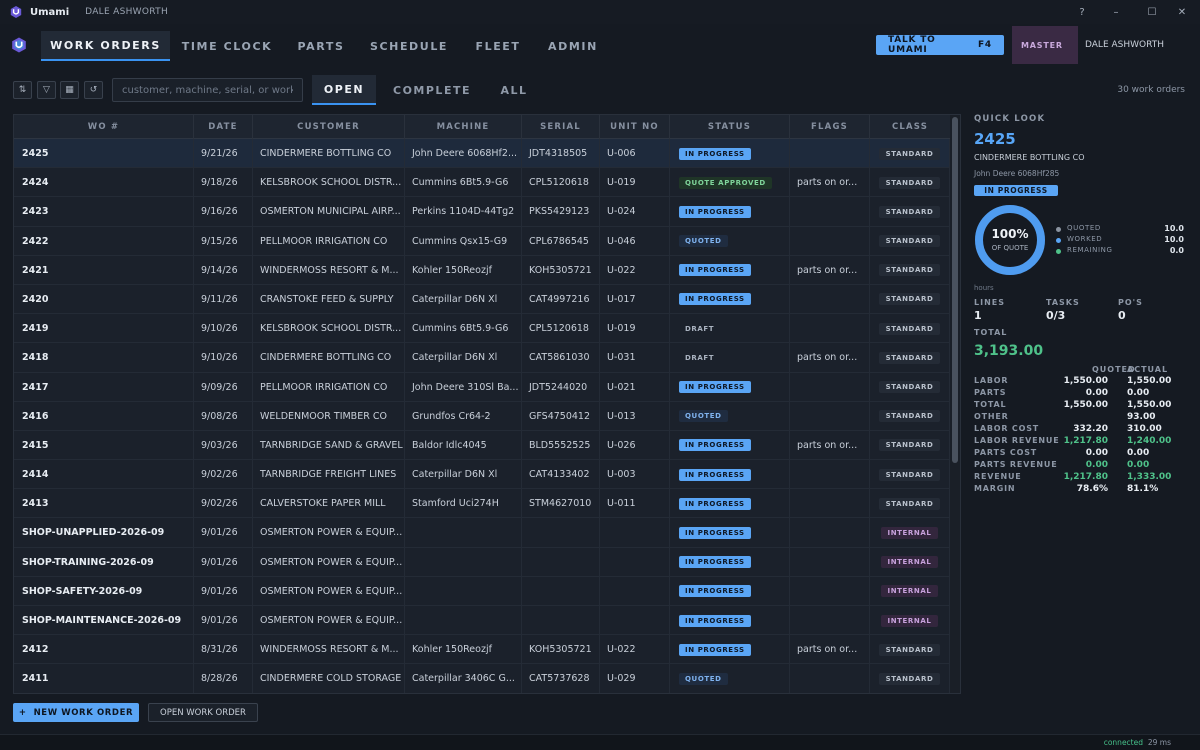  Describe the element at coordinates (1149, 381) in the screenshot. I see `fin-actual: 1,550.00` at that location.